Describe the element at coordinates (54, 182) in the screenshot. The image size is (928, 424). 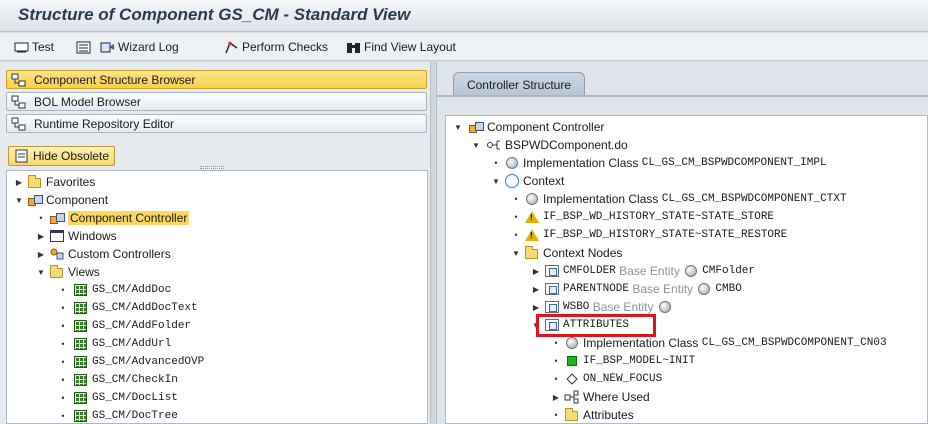
I see `tree-node-favorites: ▶ Favorites` at that location.